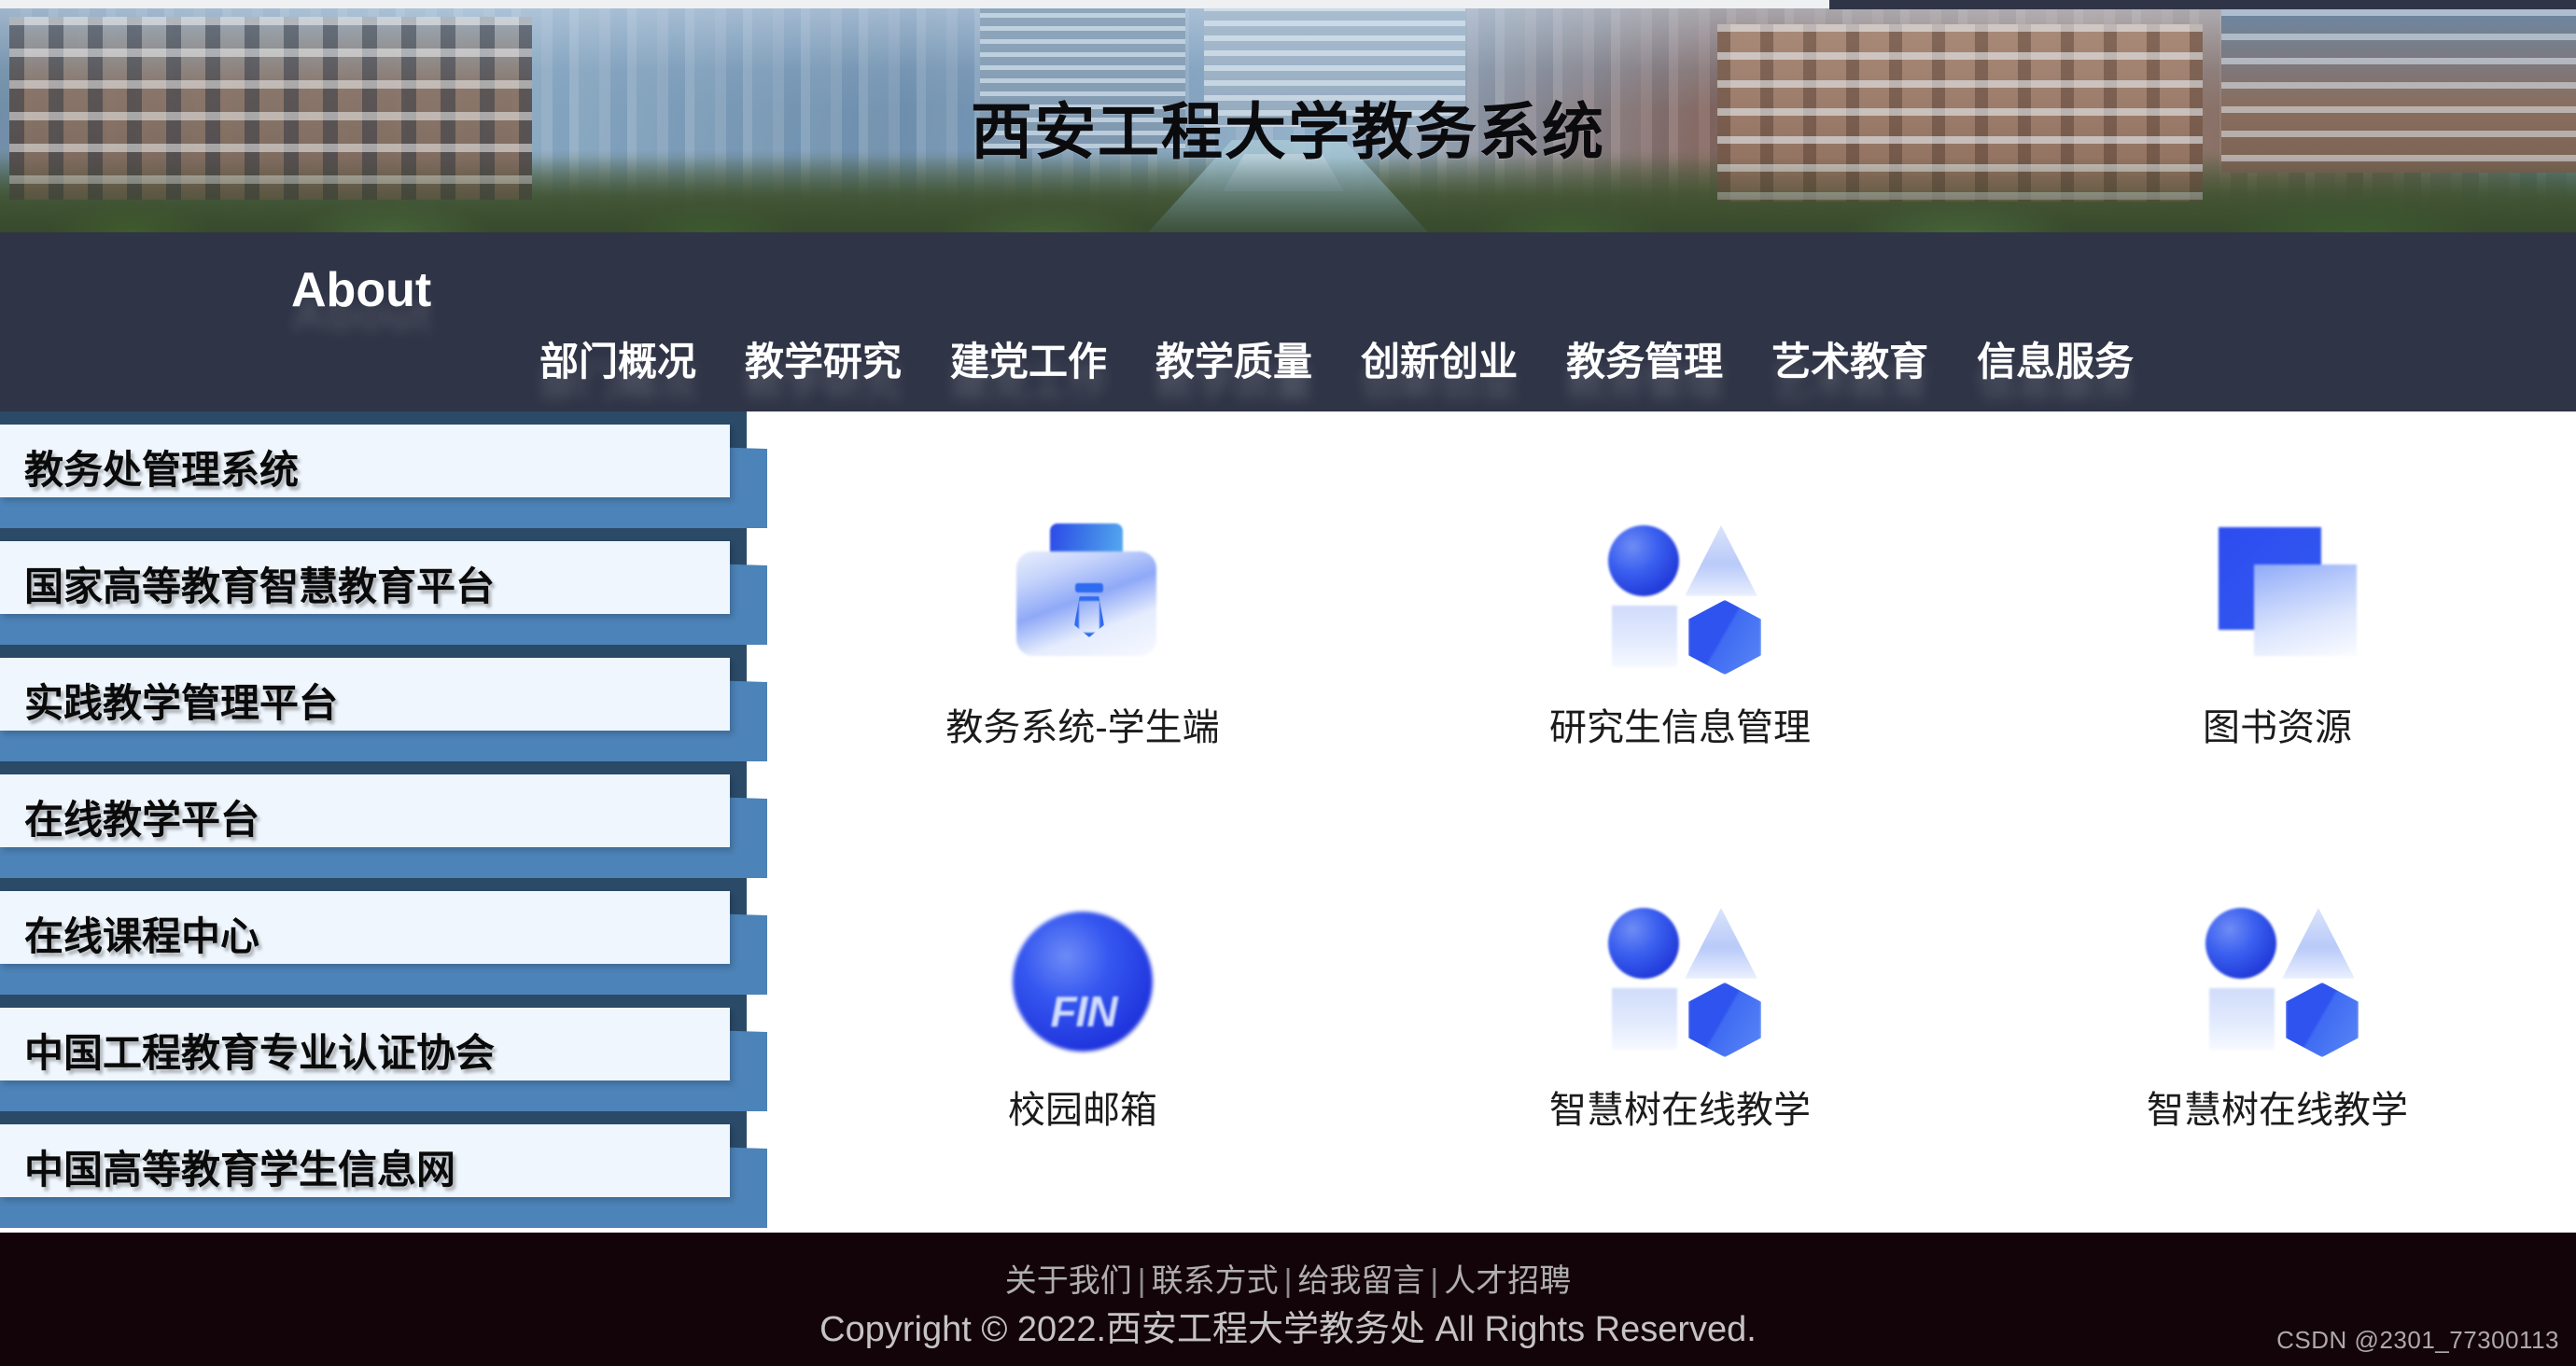 Image resolution: width=2576 pixels, height=1366 pixels. I want to click on briefcase-student-icon, so click(1082, 595).